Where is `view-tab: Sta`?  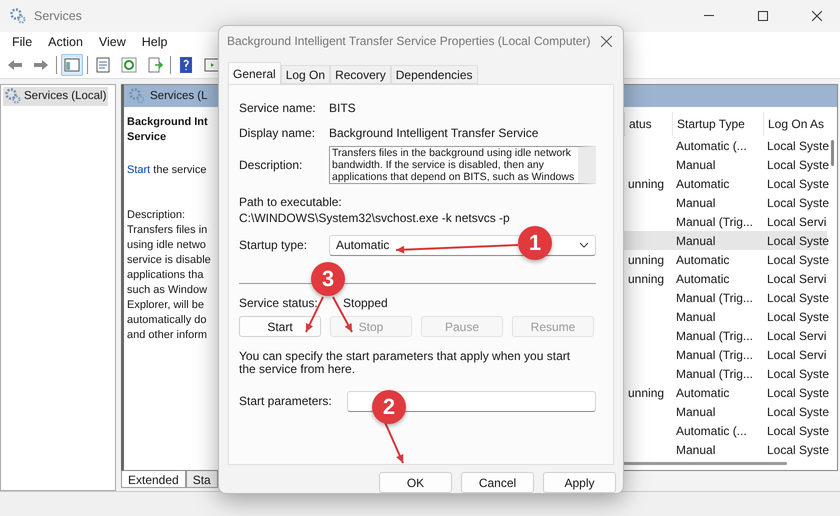 view-tab: Sta is located at coordinates (202, 479).